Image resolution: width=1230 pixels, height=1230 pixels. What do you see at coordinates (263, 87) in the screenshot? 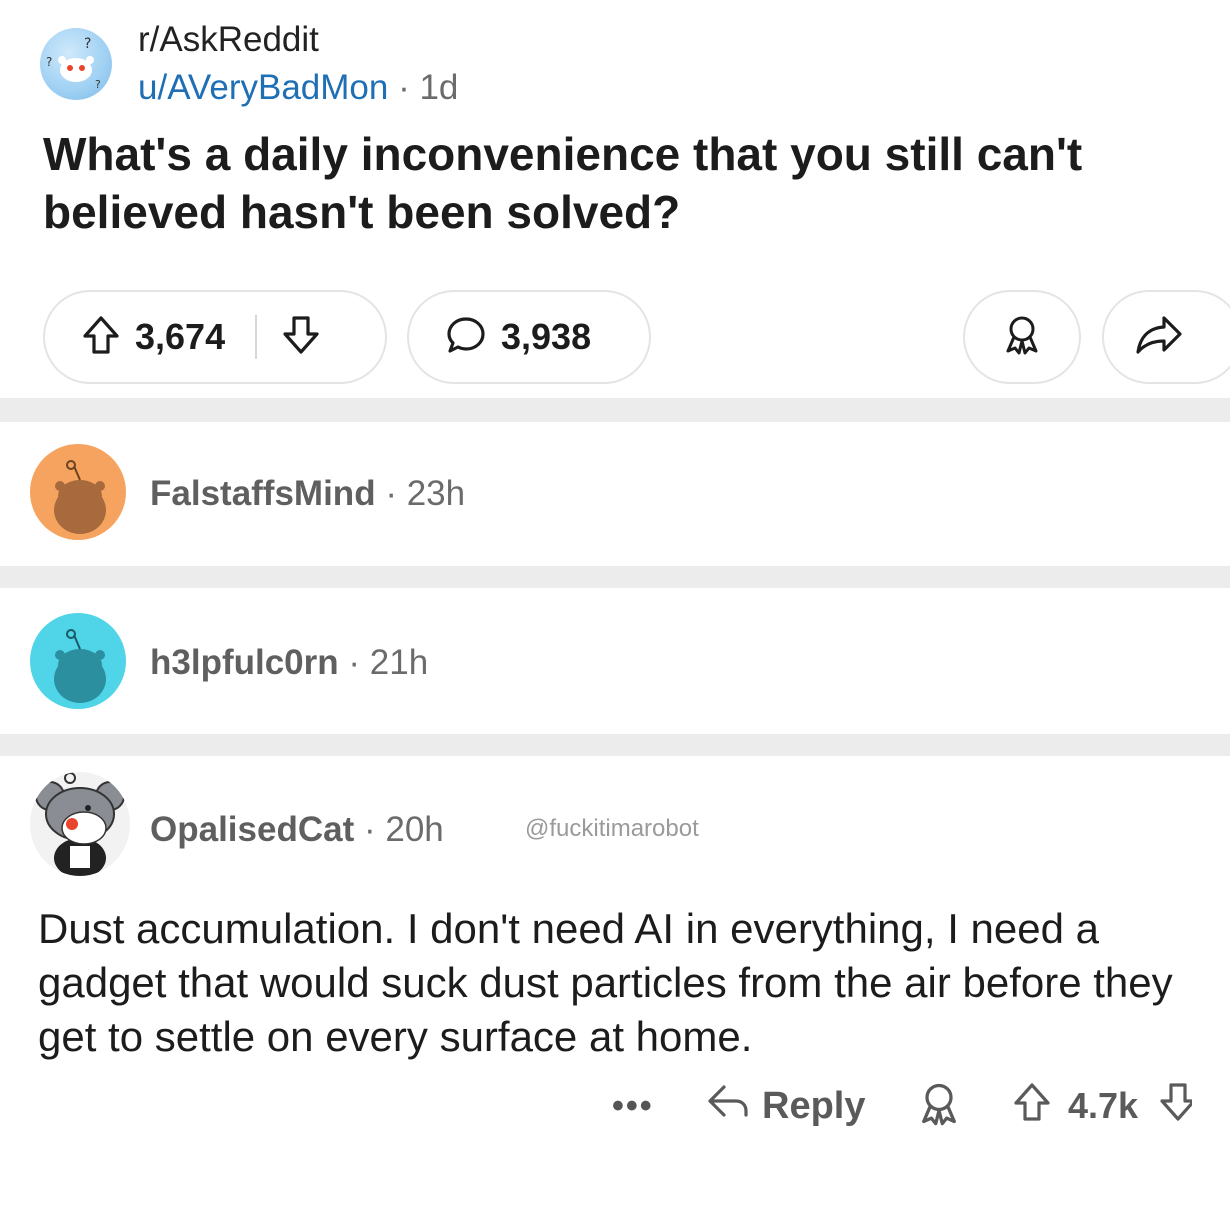
I see `post-author: u/AVeryBadMon` at bounding box center [263, 87].